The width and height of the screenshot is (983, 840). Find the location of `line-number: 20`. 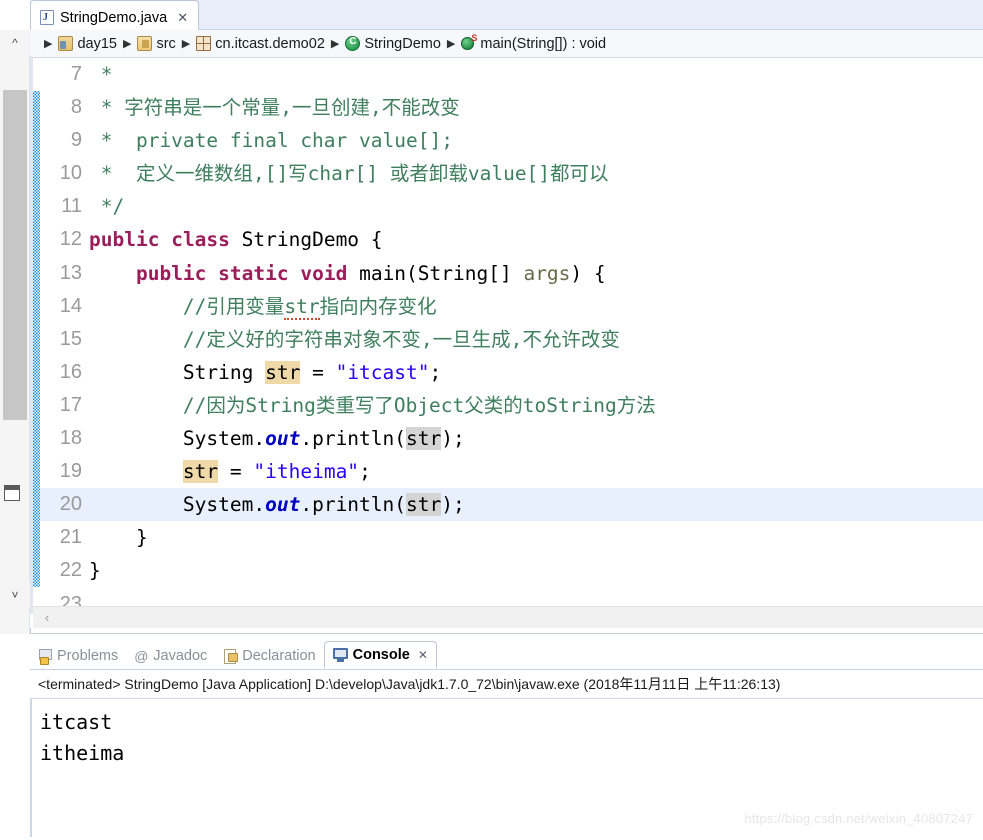

line-number: 20 is located at coordinates (70, 504).